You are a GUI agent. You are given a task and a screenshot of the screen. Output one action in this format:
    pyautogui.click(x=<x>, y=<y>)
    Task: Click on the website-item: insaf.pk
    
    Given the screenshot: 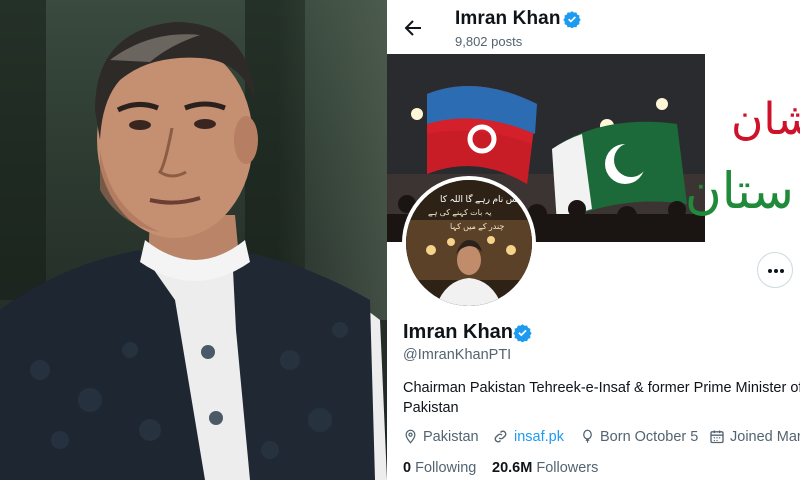 What is the action you would take?
    pyautogui.click(x=528, y=436)
    